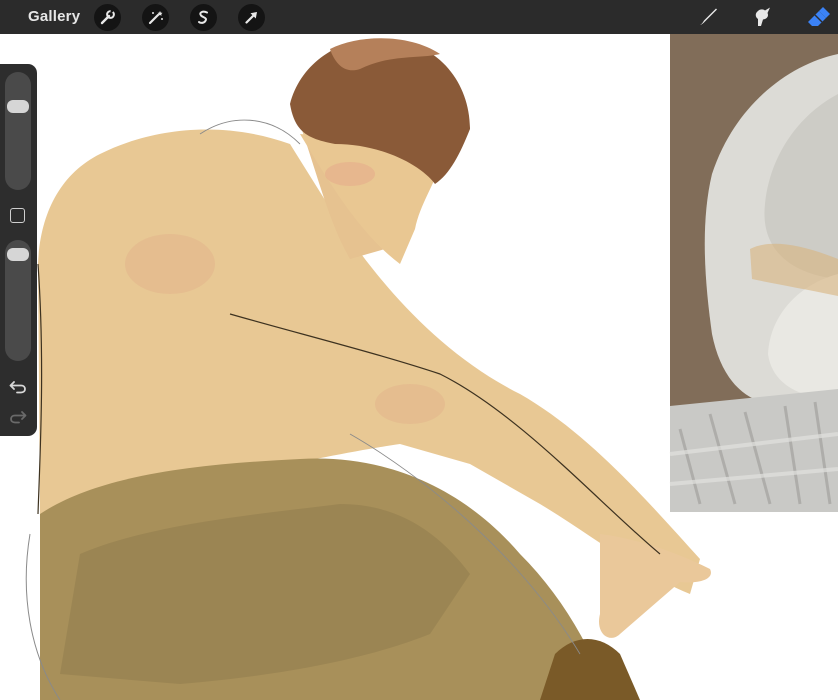  I want to click on magic-wand-icon, so click(155, 18).